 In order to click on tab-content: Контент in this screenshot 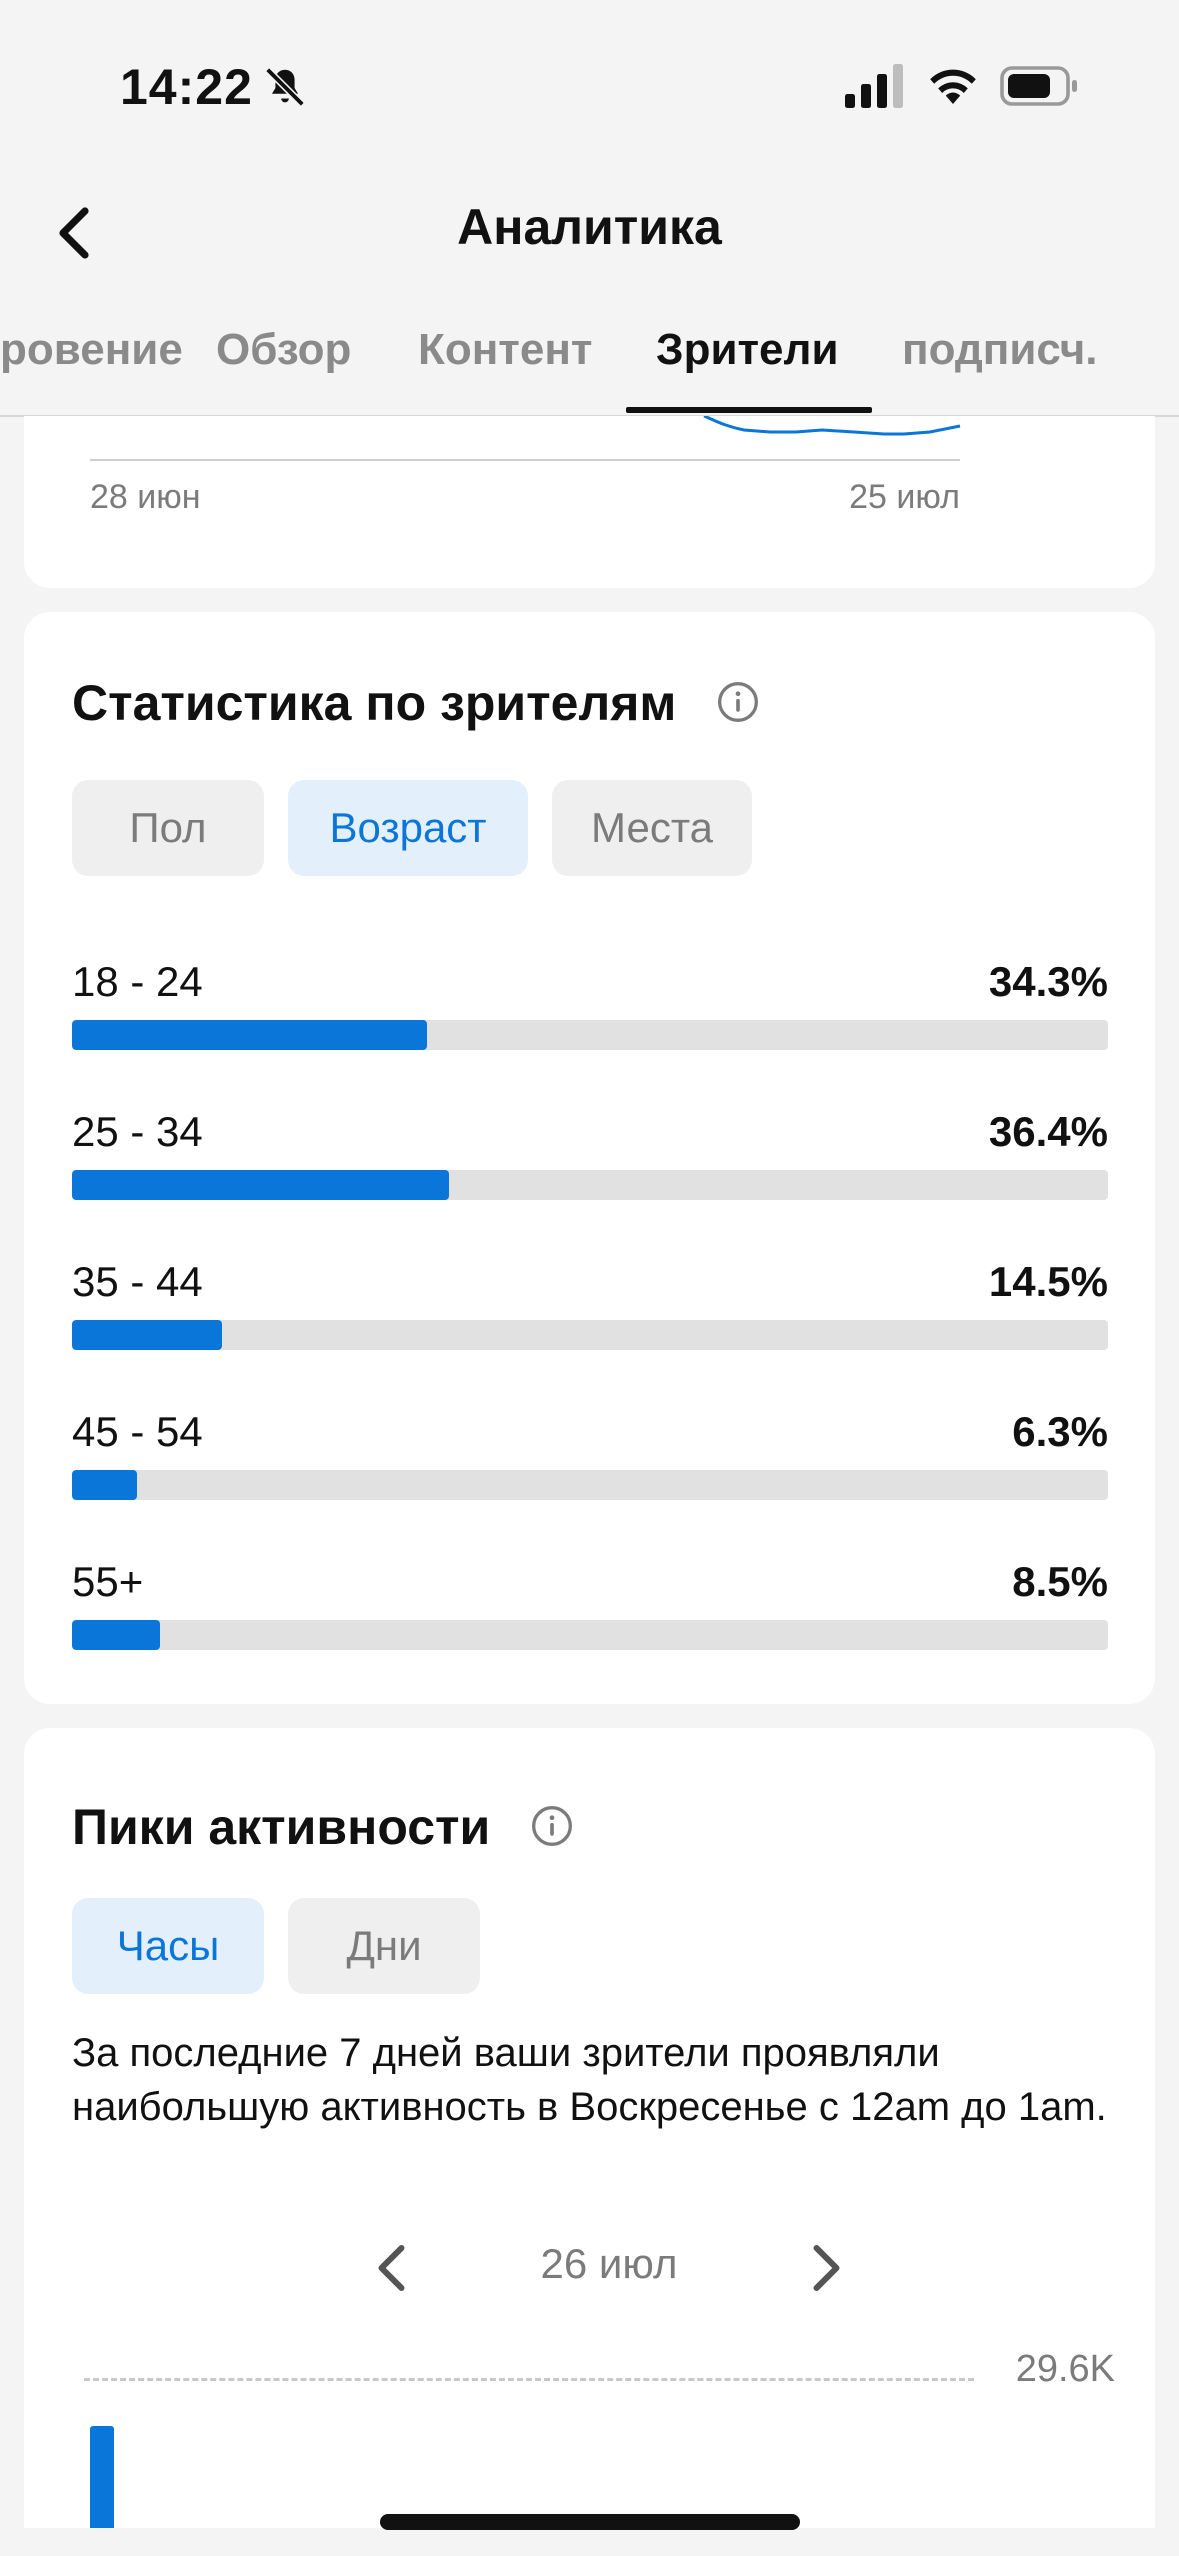, I will do `click(505, 350)`.